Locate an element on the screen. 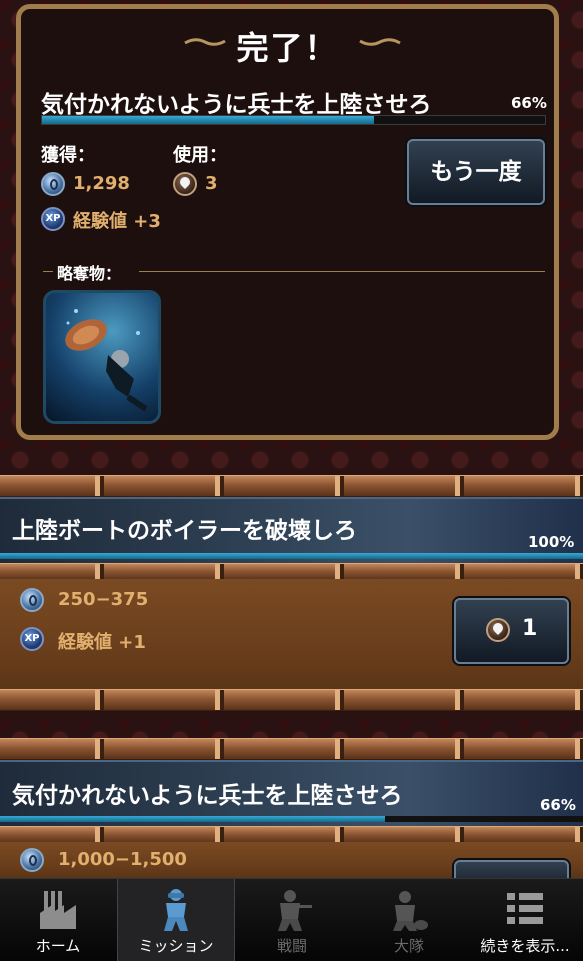 The width and height of the screenshot is (583, 961). completed-mission-name: 気付かれないように兵士を上陸させろ is located at coordinates (236, 105).